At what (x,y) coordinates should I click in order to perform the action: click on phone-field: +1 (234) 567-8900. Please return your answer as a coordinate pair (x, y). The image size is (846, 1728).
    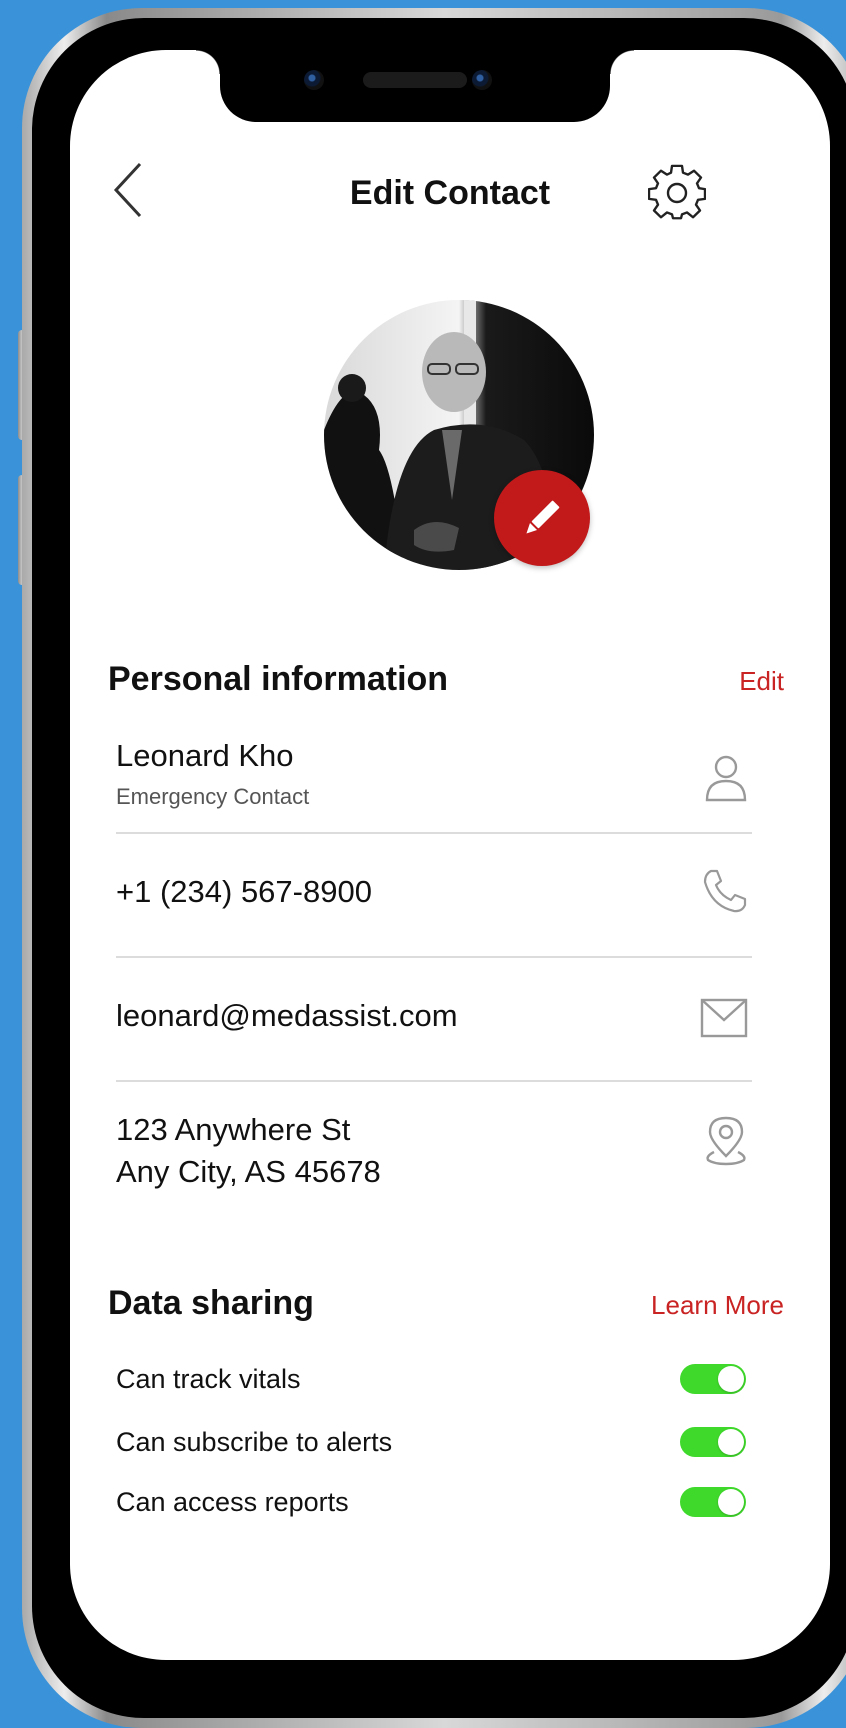
    Looking at the image, I should click on (434, 895).